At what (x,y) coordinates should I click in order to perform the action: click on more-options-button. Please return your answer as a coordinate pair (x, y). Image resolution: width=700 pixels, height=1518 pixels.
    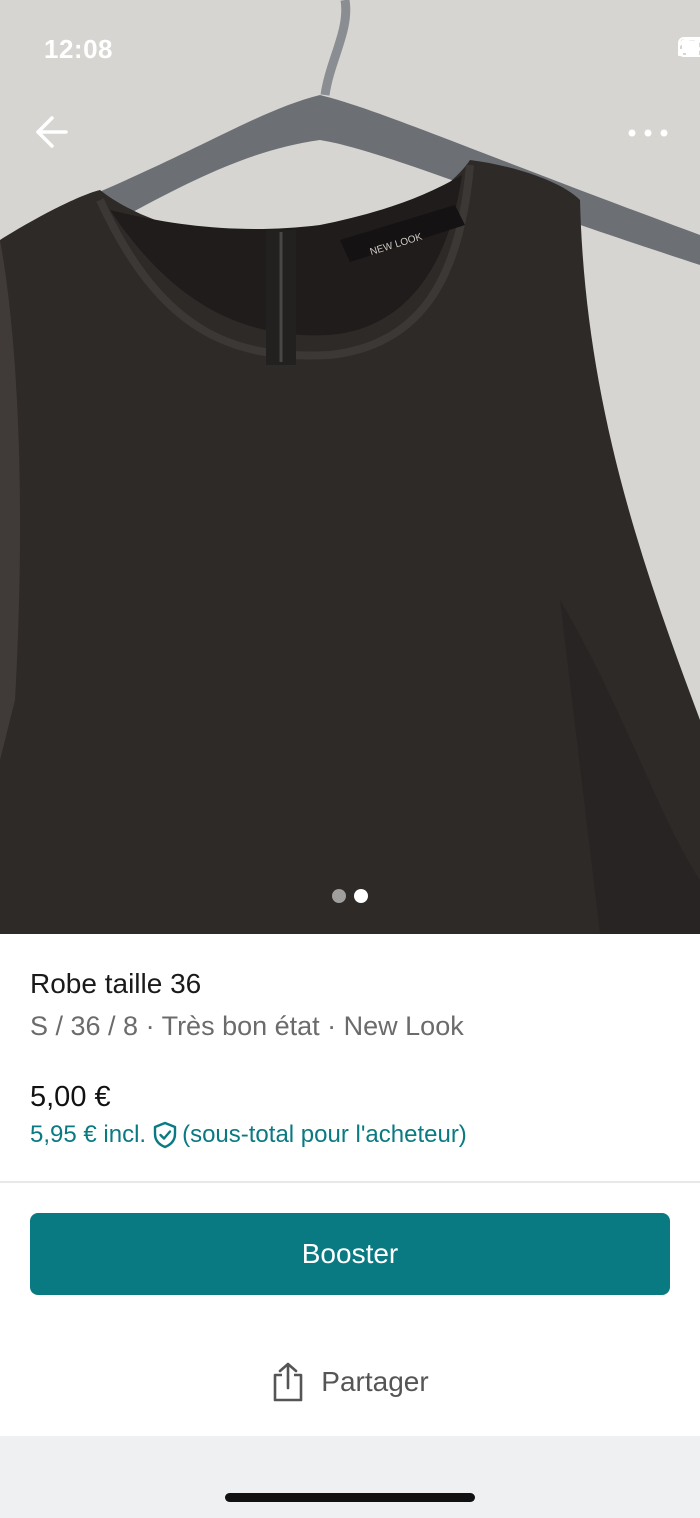
    Looking at the image, I should click on (648, 133).